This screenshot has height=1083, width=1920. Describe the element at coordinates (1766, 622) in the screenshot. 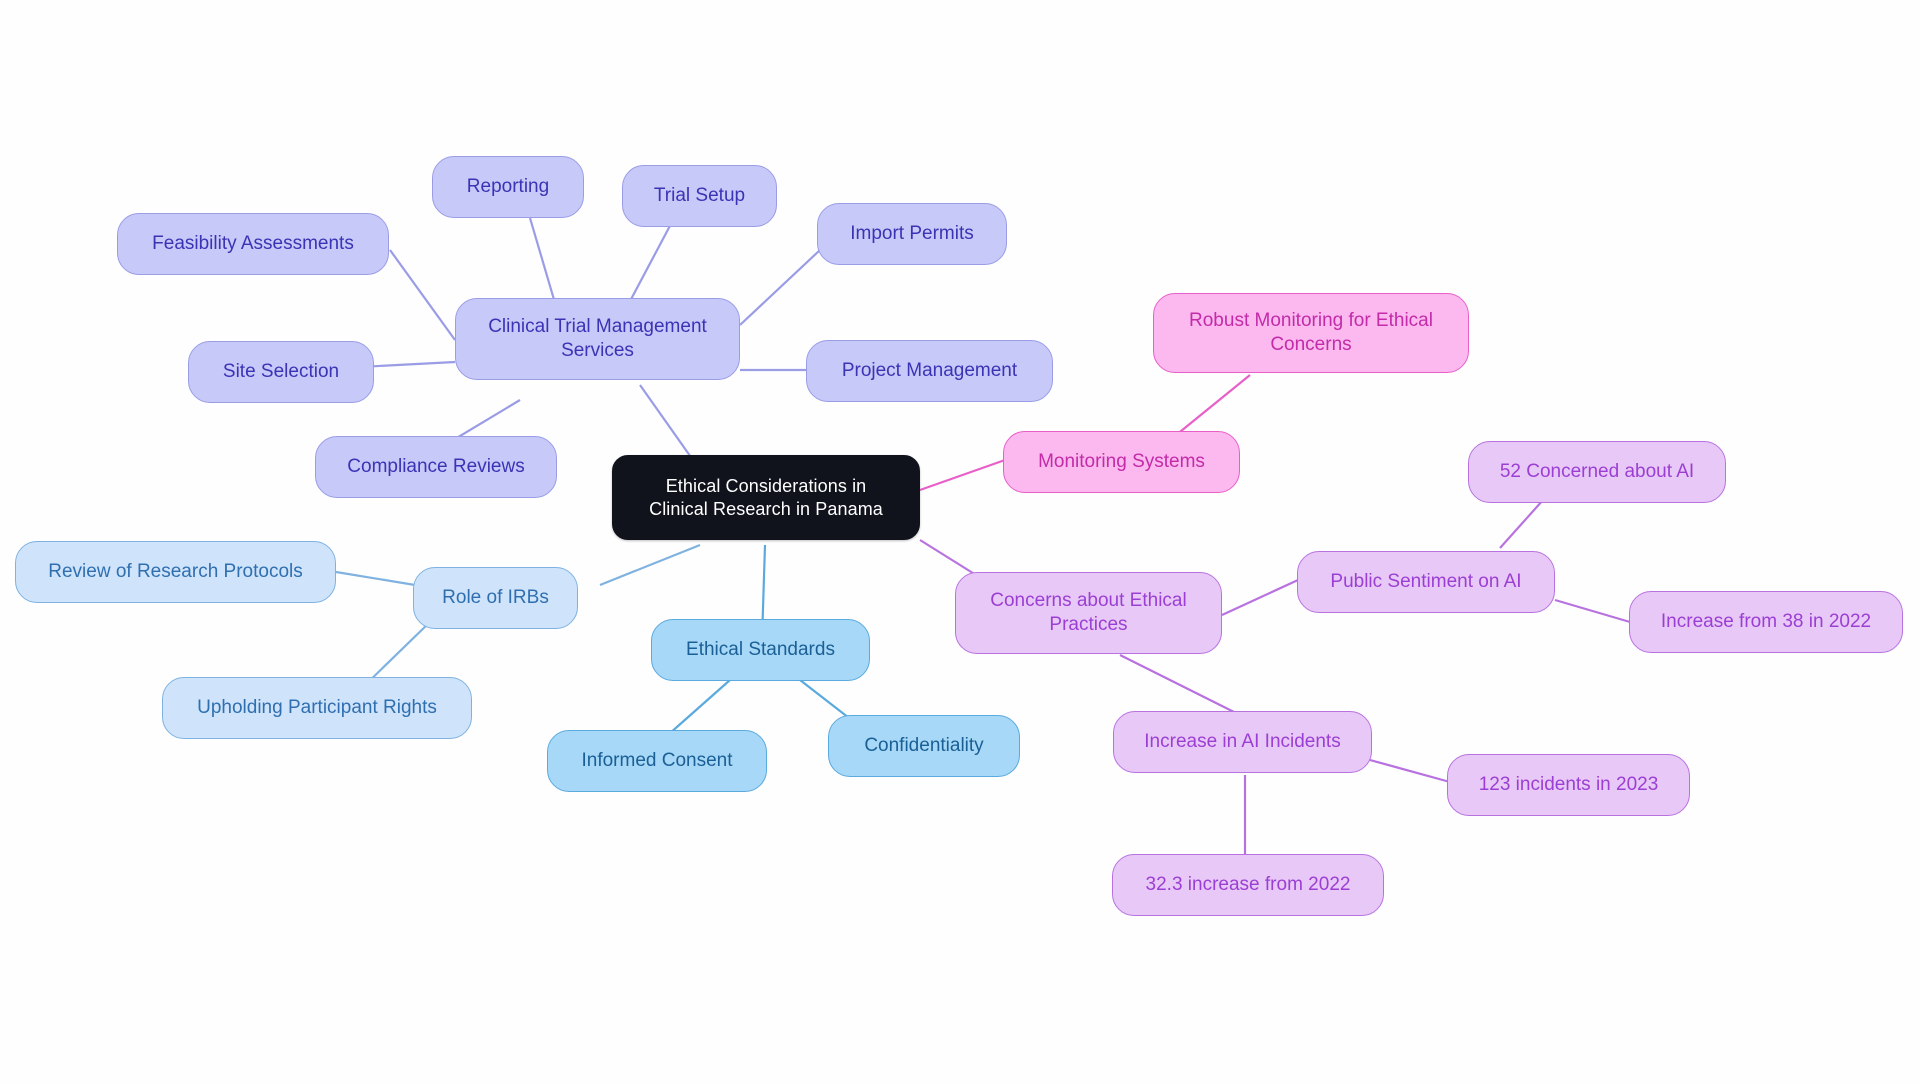

I see `leaf-node-increase-from-38-in-2022: Increase from 38 in 2022` at that location.